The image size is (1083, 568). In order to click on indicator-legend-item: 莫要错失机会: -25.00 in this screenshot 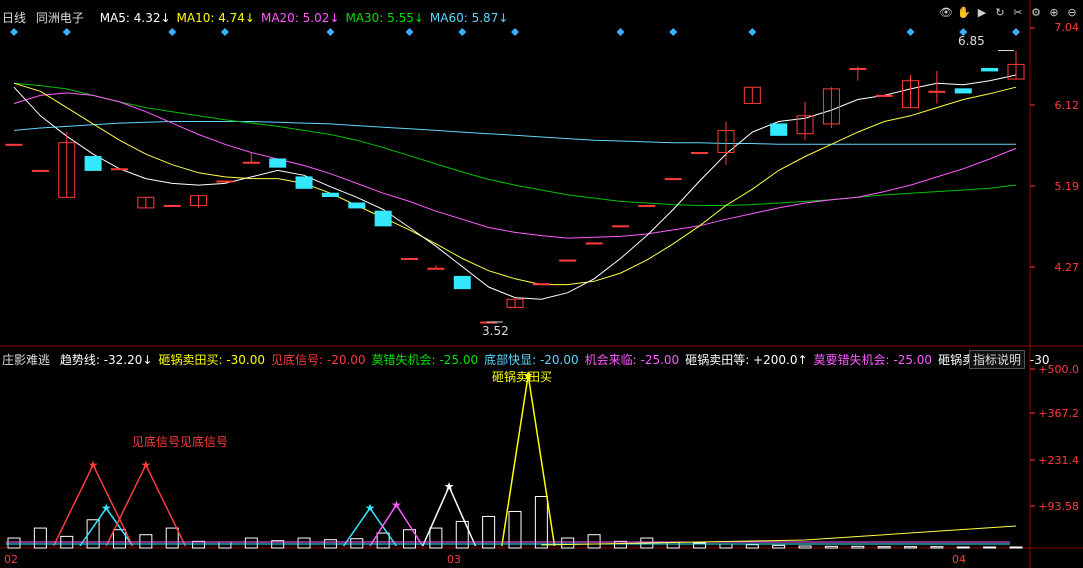, I will do `click(873, 360)`.